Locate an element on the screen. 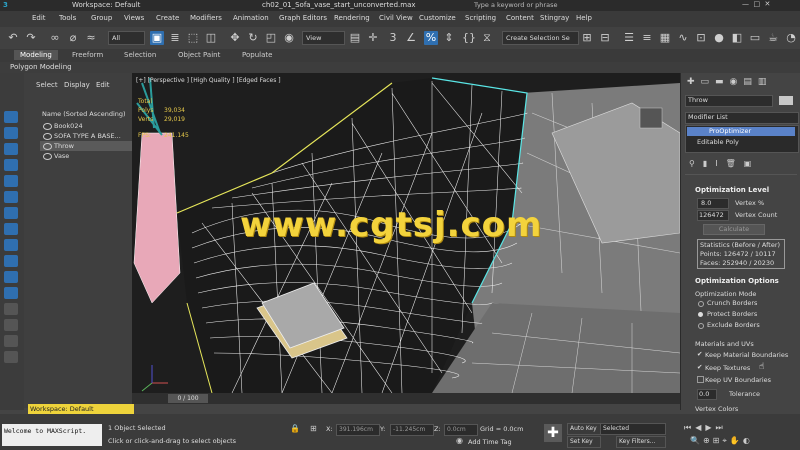  scene-item-book024: Book024 is located at coordinates (93, 126).